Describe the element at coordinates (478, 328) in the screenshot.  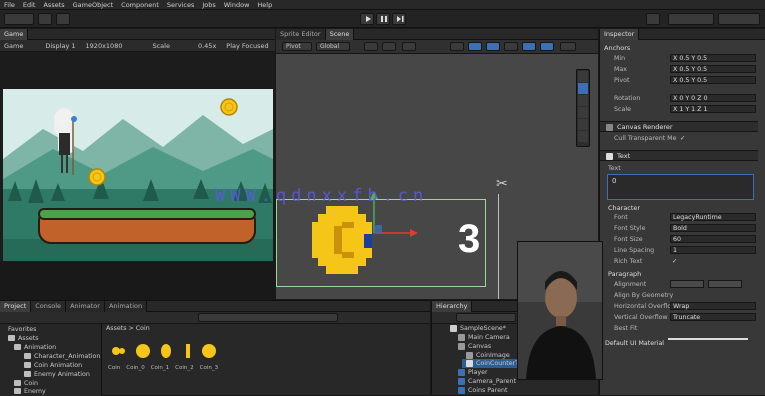
I see `hierarchy-item-scene: SampleScene*` at that location.